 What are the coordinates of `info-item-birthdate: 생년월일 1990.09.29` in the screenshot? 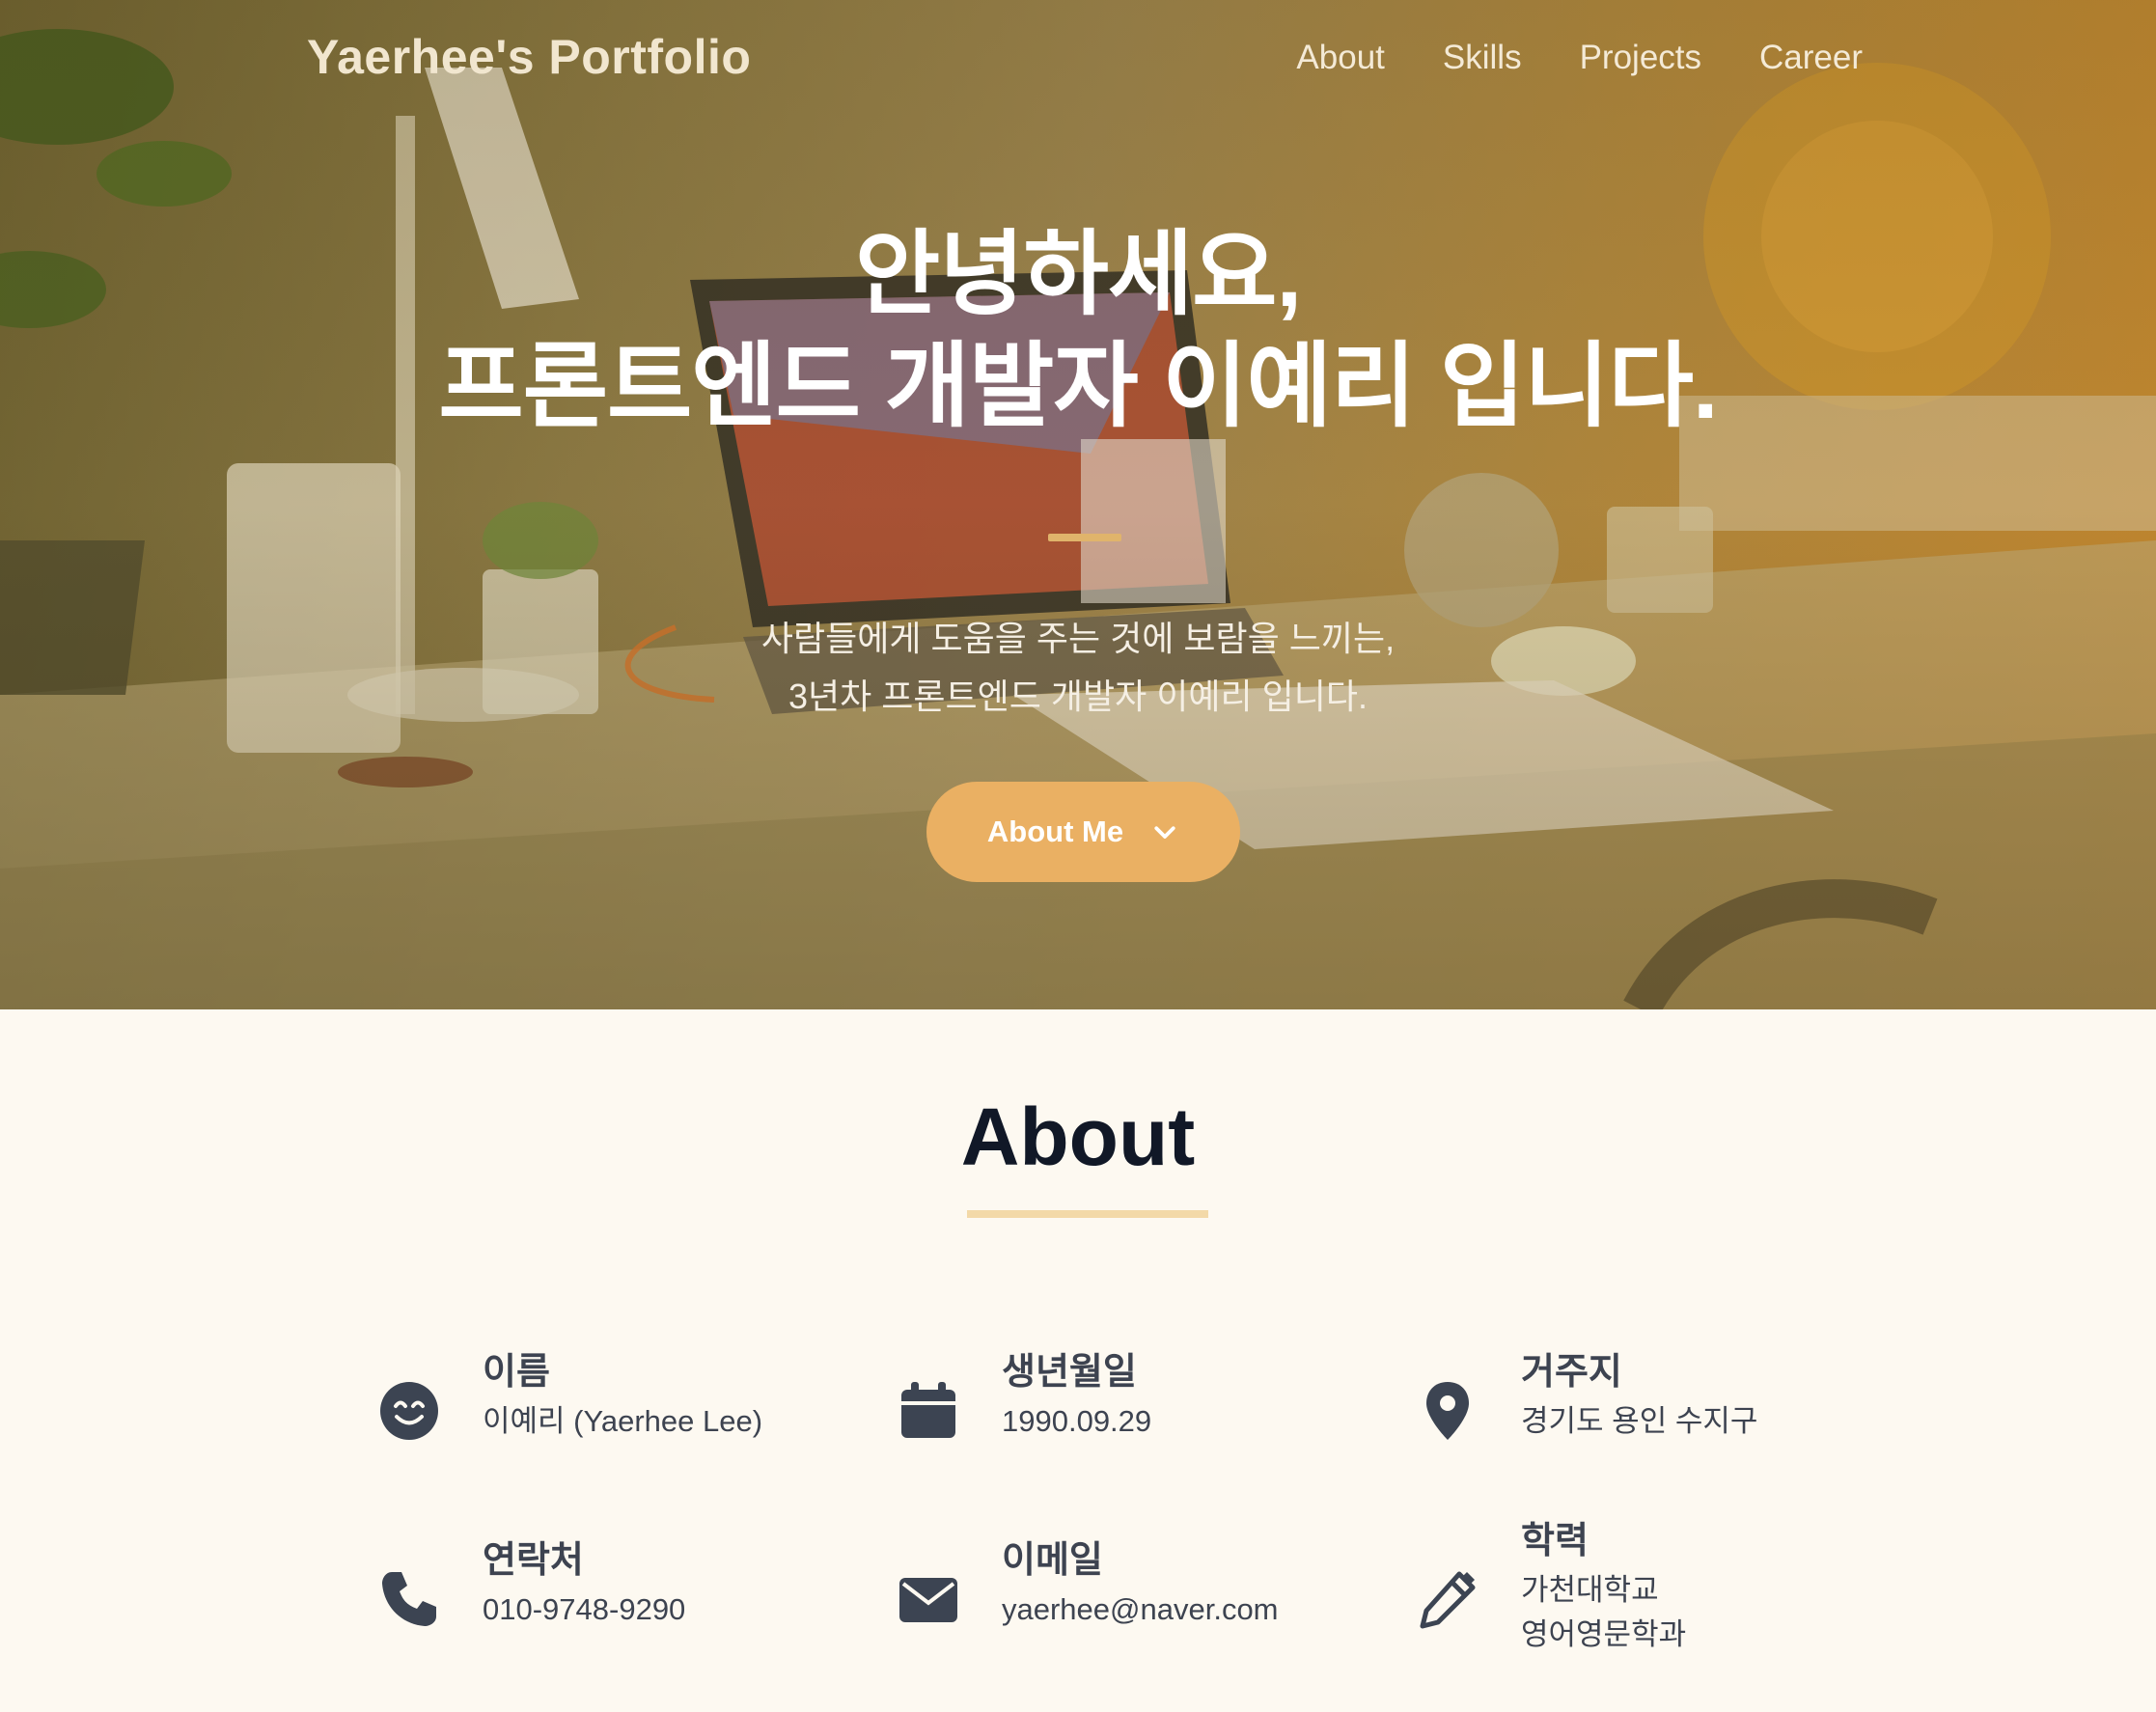 It's located at (1100, 1409).